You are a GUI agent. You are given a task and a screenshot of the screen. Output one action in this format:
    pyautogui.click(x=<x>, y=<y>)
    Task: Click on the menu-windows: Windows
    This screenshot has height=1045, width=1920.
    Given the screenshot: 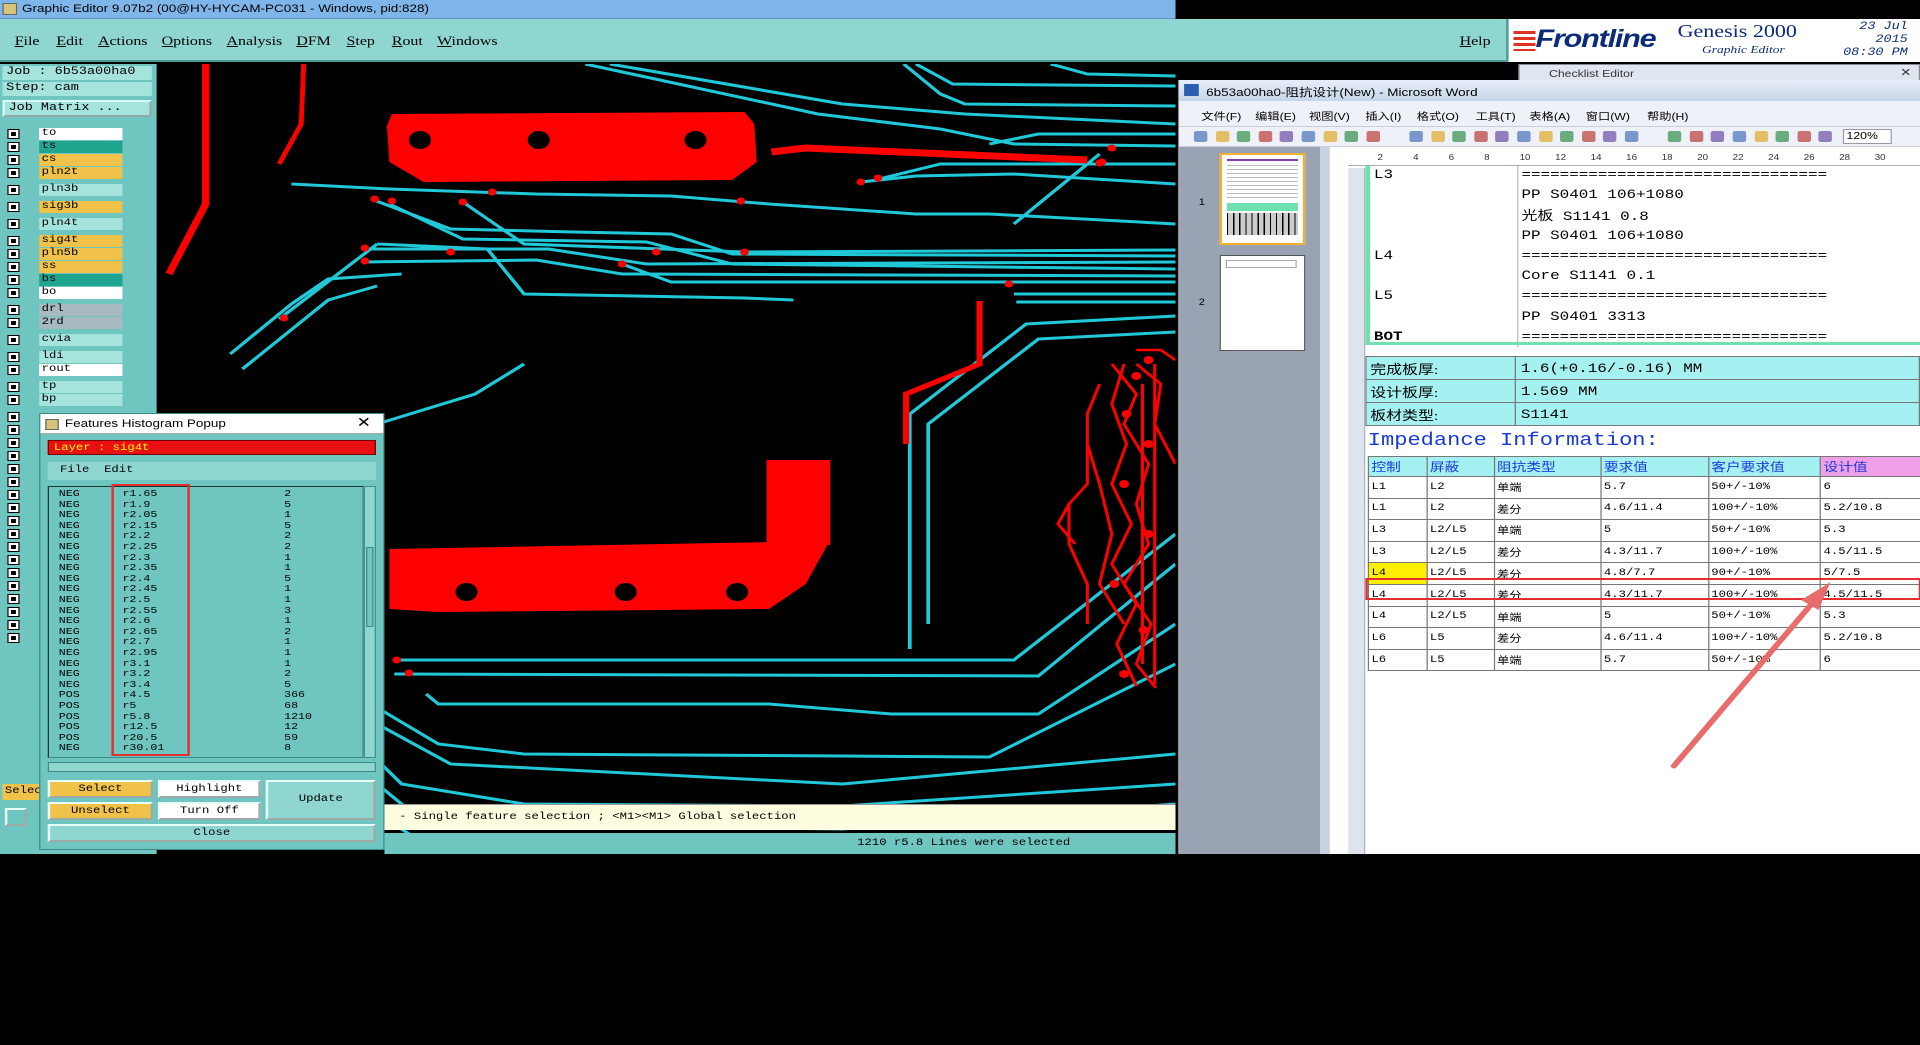 What is the action you would take?
    pyautogui.click(x=467, y=41)
    